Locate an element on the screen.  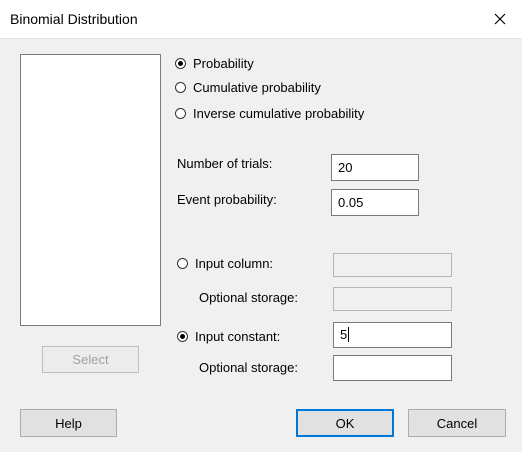
trials-label: Number of trials: is located at coordinates (225, 163).